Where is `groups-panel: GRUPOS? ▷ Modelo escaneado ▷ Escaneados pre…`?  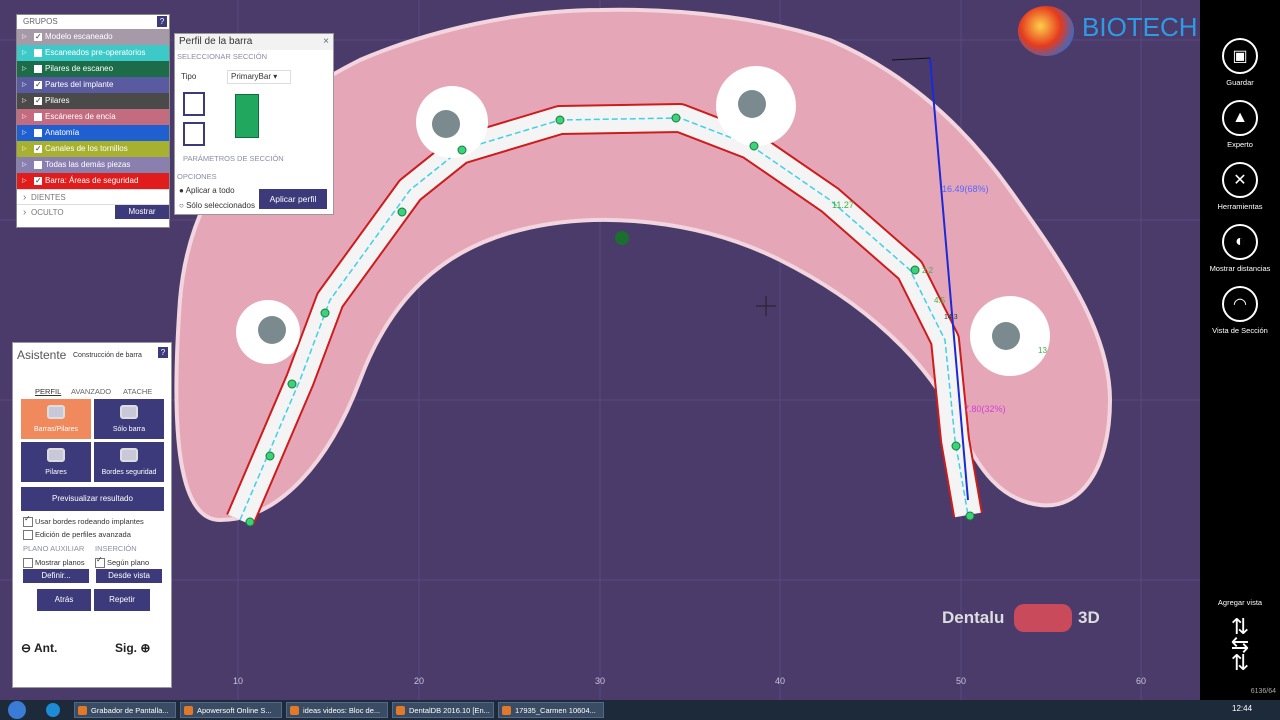
groups-panel: GRUPOS? ▷ Modelo escaneado ▷ Escaneados pre… is located at coordinates (93, 121).